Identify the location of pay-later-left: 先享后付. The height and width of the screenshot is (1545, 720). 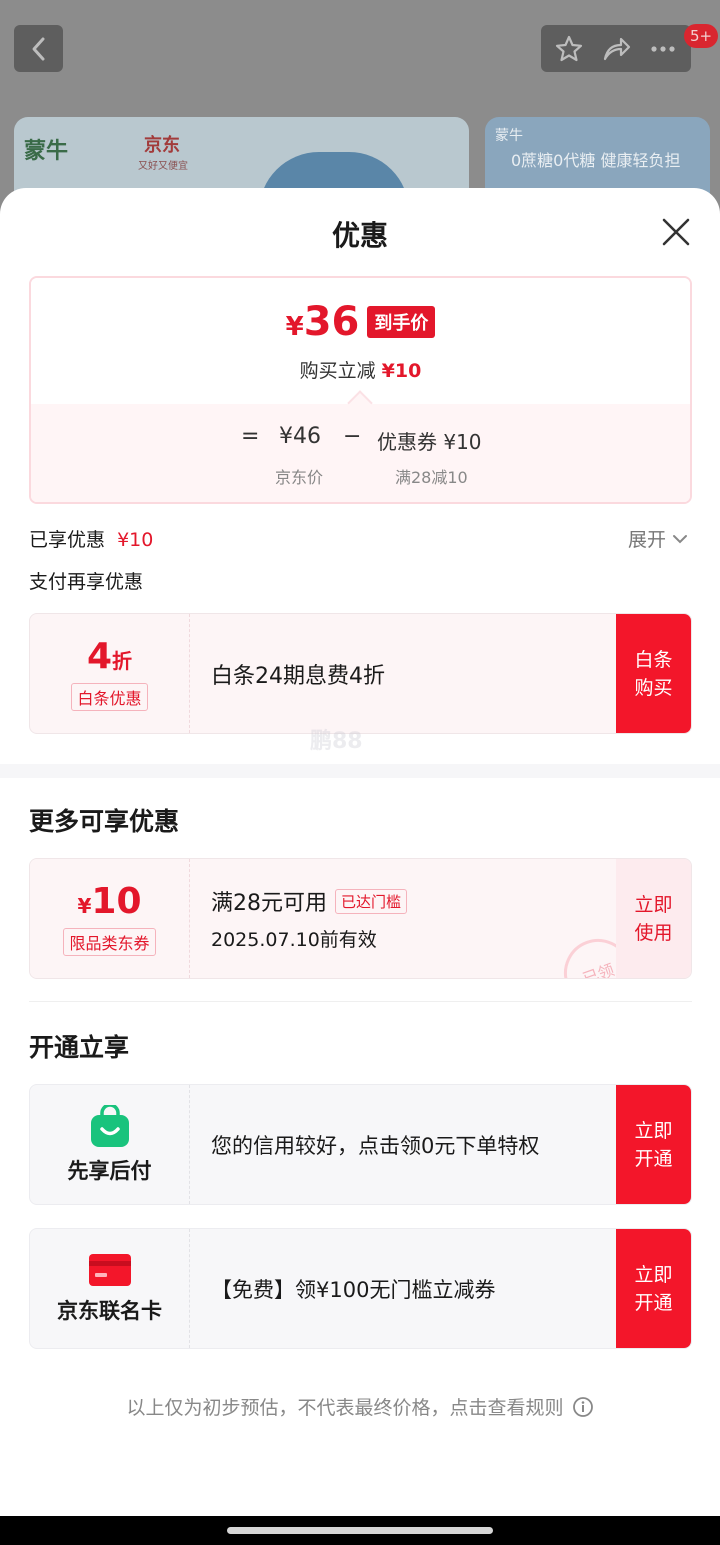
(110, 1144).